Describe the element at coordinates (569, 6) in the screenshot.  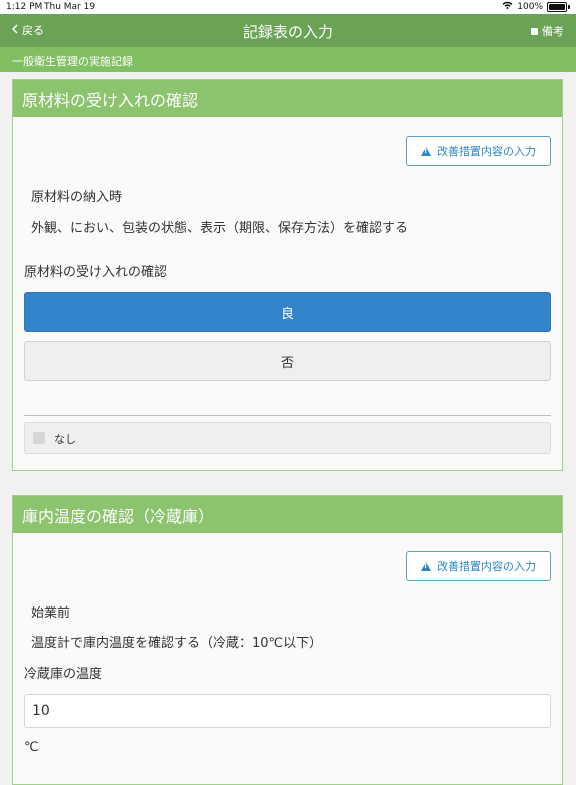
I see `battery-tip` at that location.